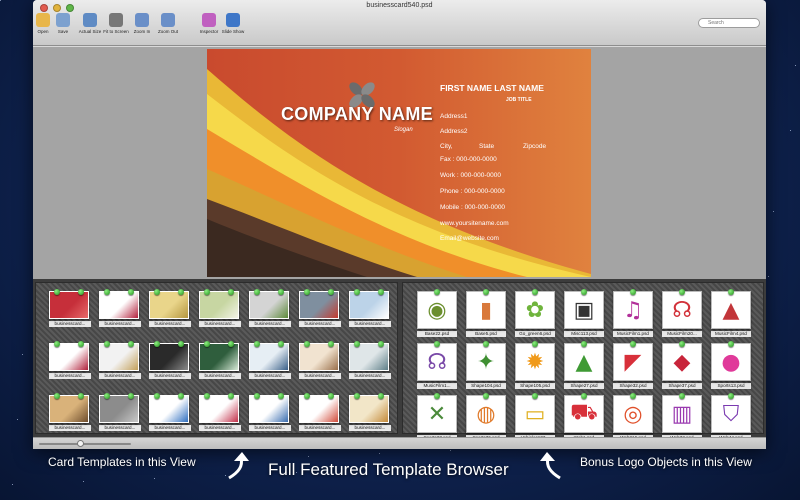  What do you see at coordinates (731, 417) in the screenshot?
I see `logo-object-thumbnail: ⛉Web44.psd` at bounding box center [731, 417].